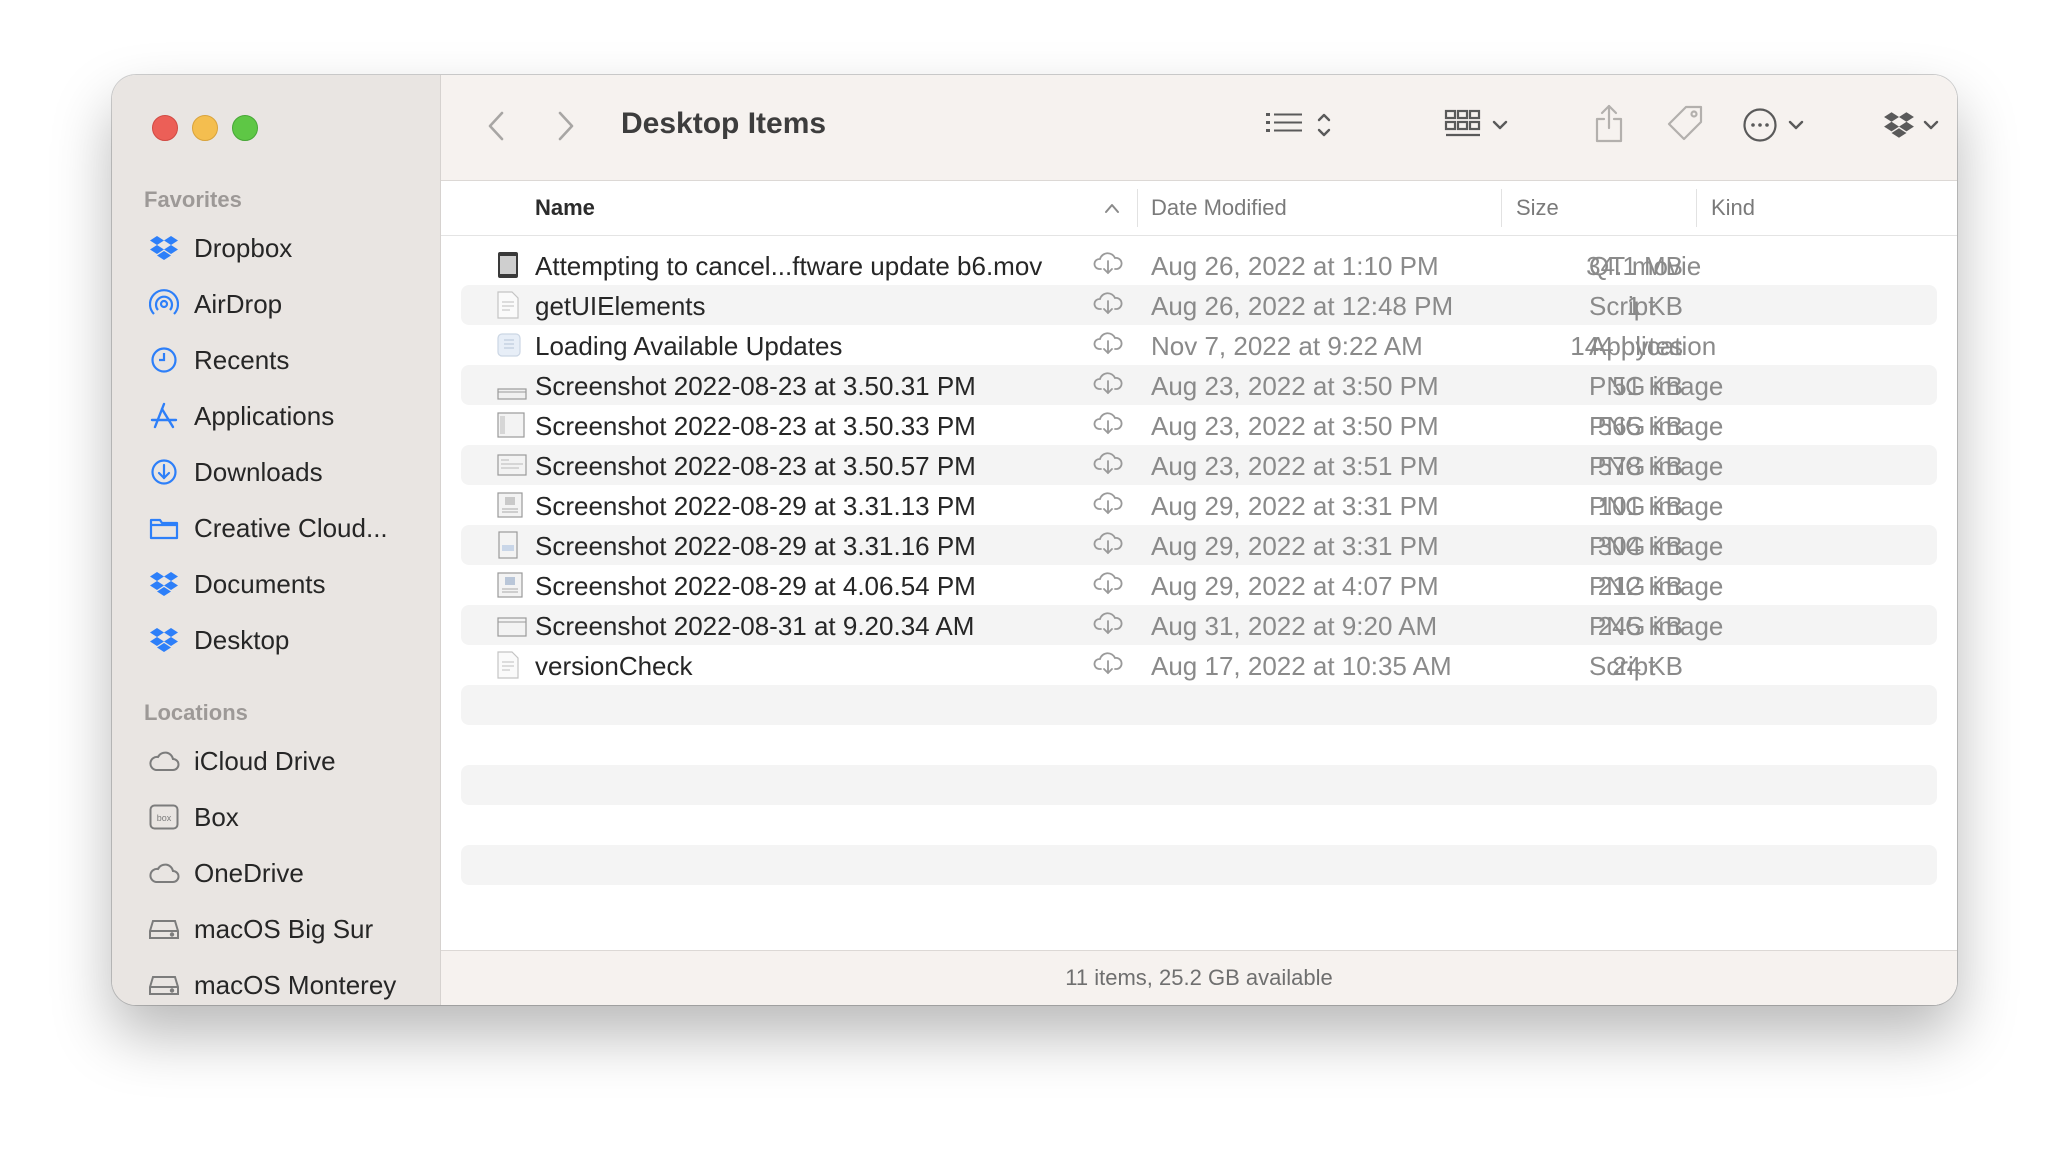 The height and width of the screenshot is (1152, 2064). What do you see at coordinates (164, 817) in the screenshot?
I see `box-icon: box` at bounding box center [164, 817].